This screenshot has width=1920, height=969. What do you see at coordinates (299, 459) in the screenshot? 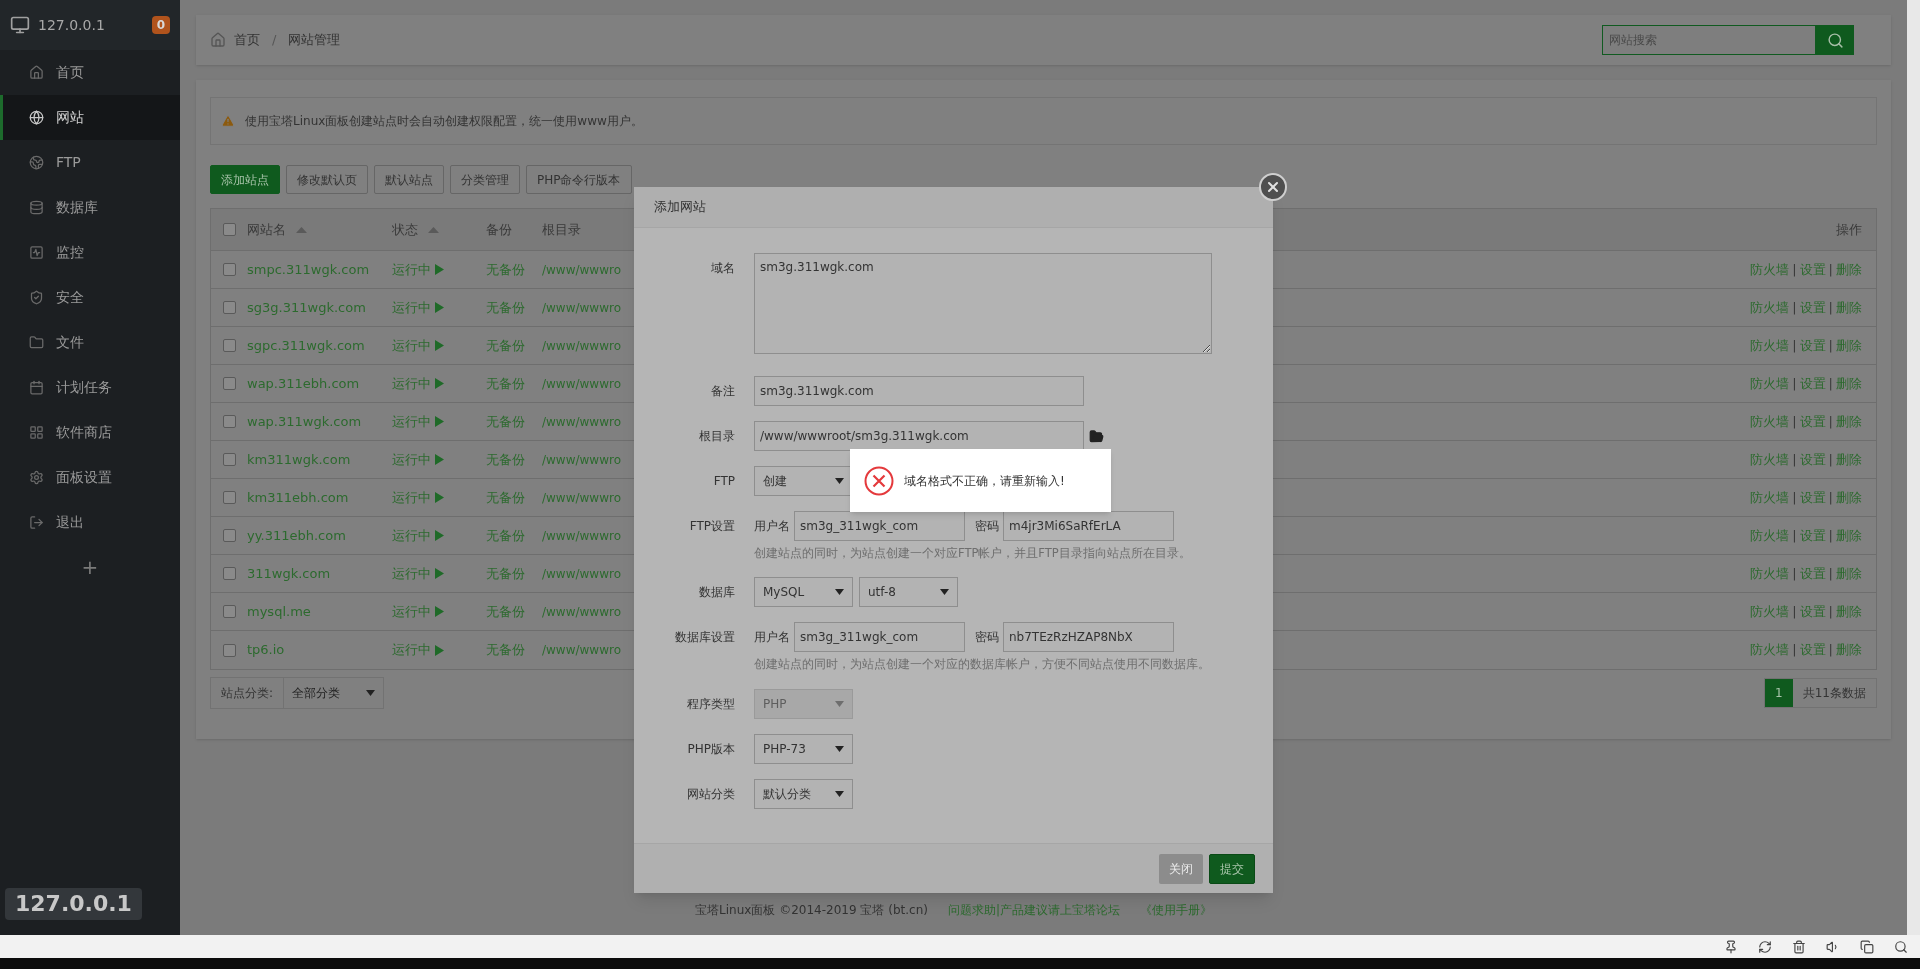
I see `site-name-link: km311wgk.com` at bounding box center [299, 459].